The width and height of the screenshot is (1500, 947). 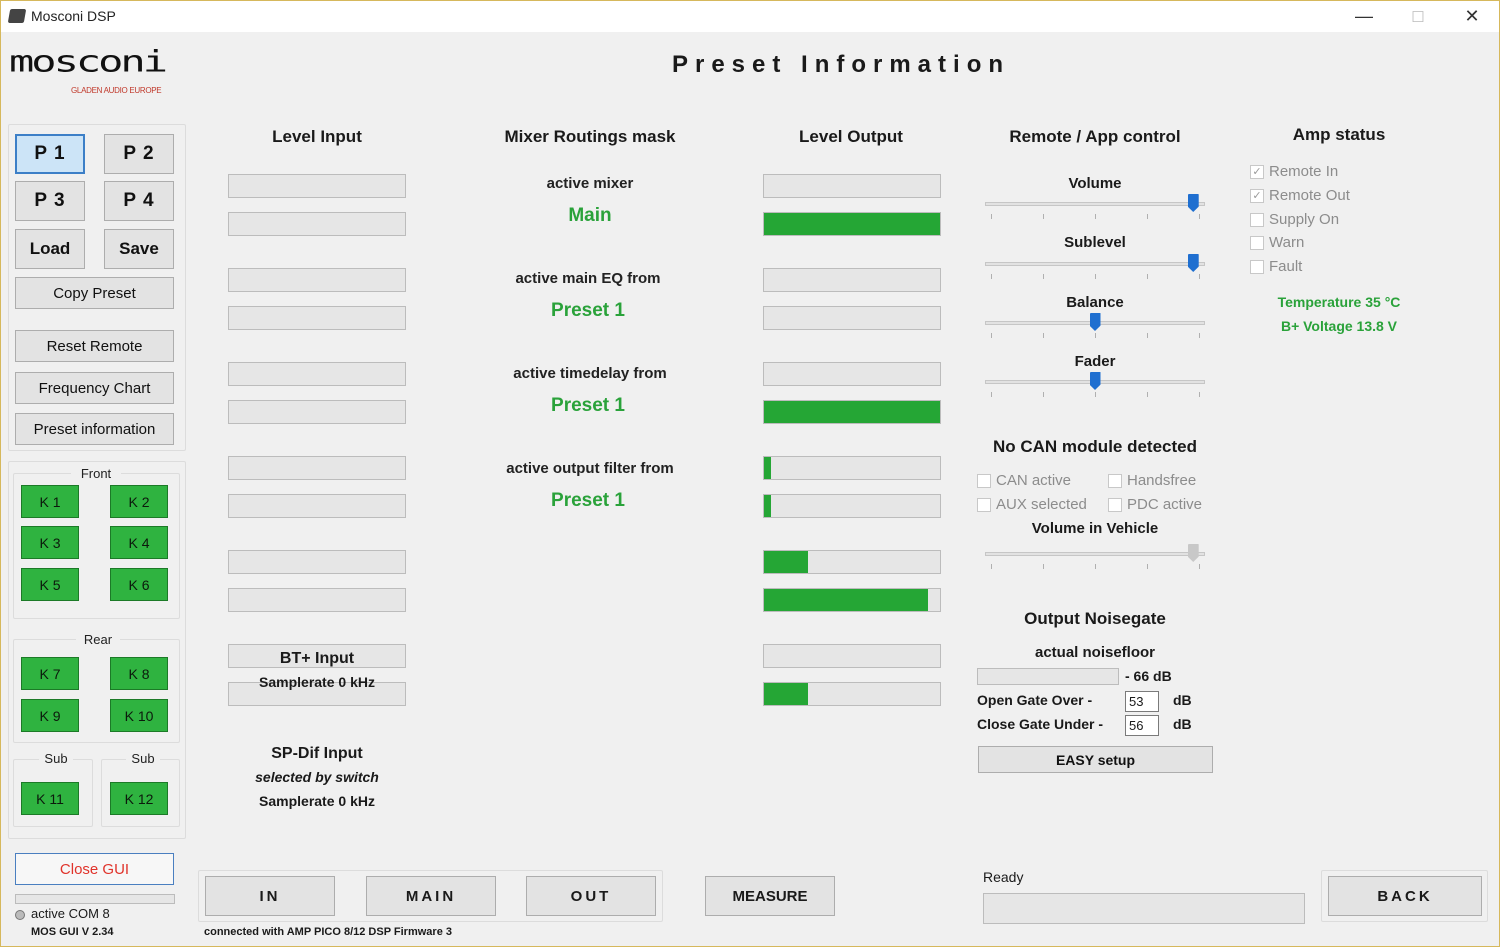 What do you see at coordinates (1095, 554) in the screenshot?
I see `vehicle-volume-slider-track` at bounding box center [1095, 554].